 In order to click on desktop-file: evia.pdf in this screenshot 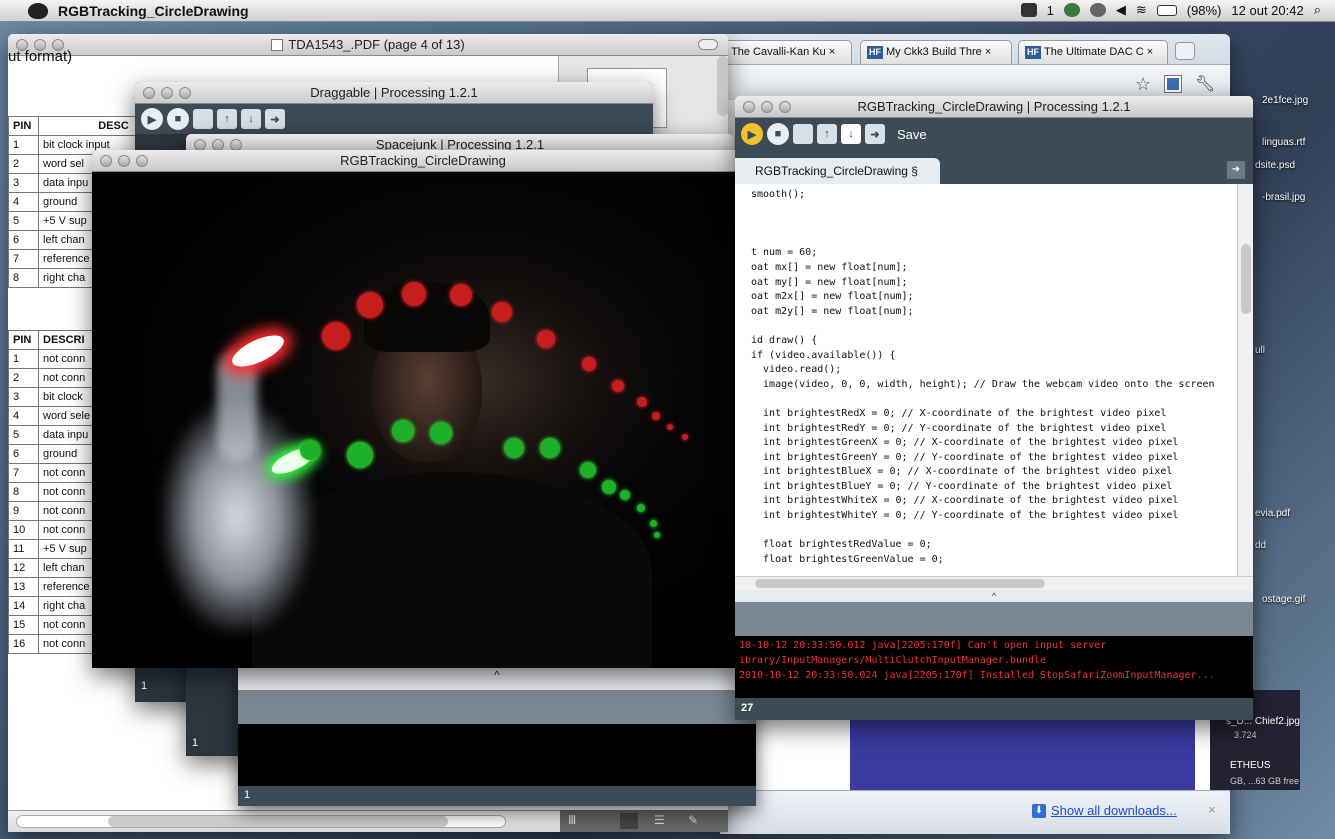, I will do `click(1272, 513)`.